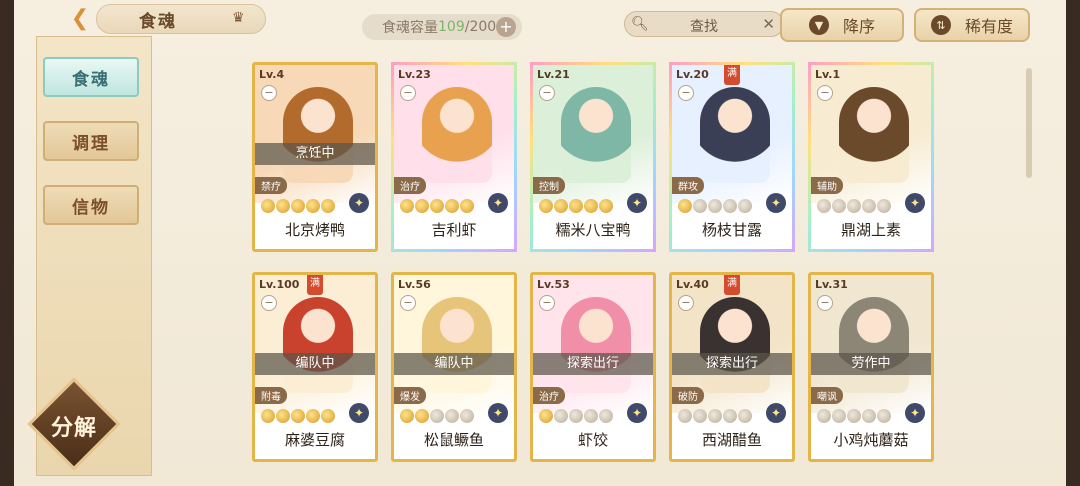 This screenshot has height=486, width=1080. Describe the element at coordinates (704, 27) in the screenshot. I see `search-label: 查找` at that location.